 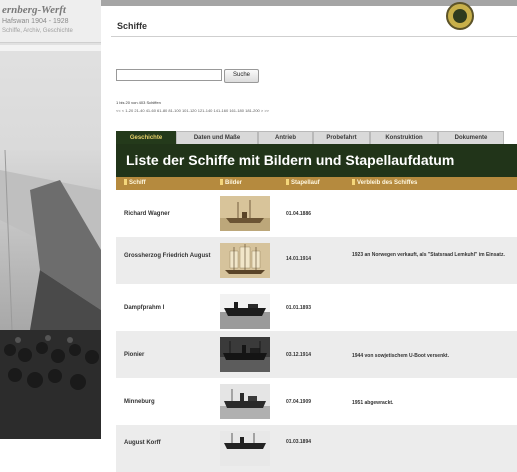 I want to click on search-input, so click(x=169, y=75).